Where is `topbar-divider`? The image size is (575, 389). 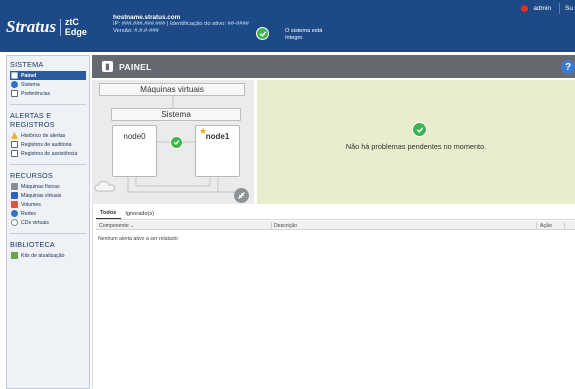 topbar-divider is located at coordinates (560, 8).